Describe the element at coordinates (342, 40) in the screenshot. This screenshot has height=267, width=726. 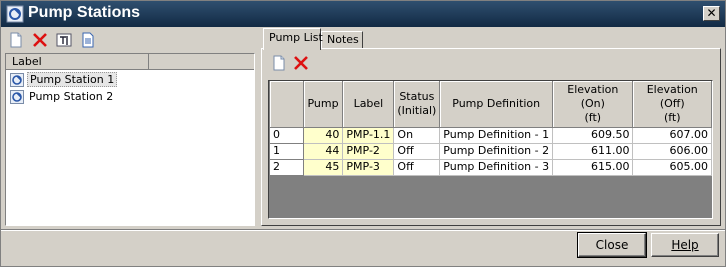
I see `tab-notes: Notes` at that location.